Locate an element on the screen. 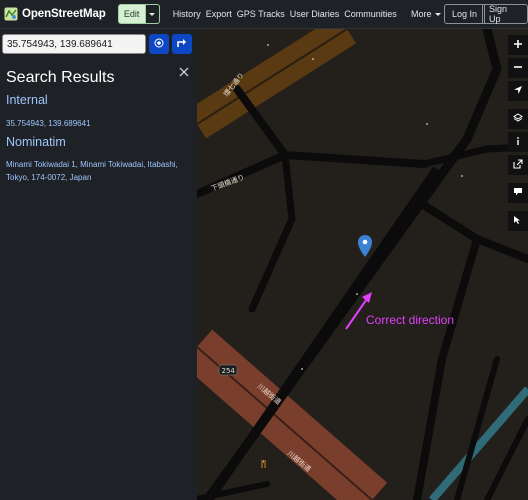  zoom-in-icon is located at coordinates (518, 45).